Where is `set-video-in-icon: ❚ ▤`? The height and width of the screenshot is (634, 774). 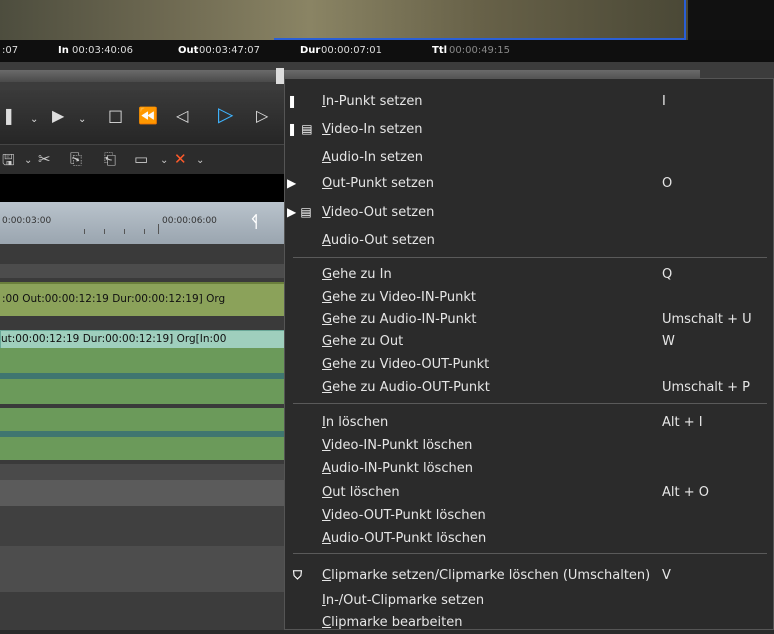
set-video-in-icon: ❚ ▤ is located at coordinates (300, 129).